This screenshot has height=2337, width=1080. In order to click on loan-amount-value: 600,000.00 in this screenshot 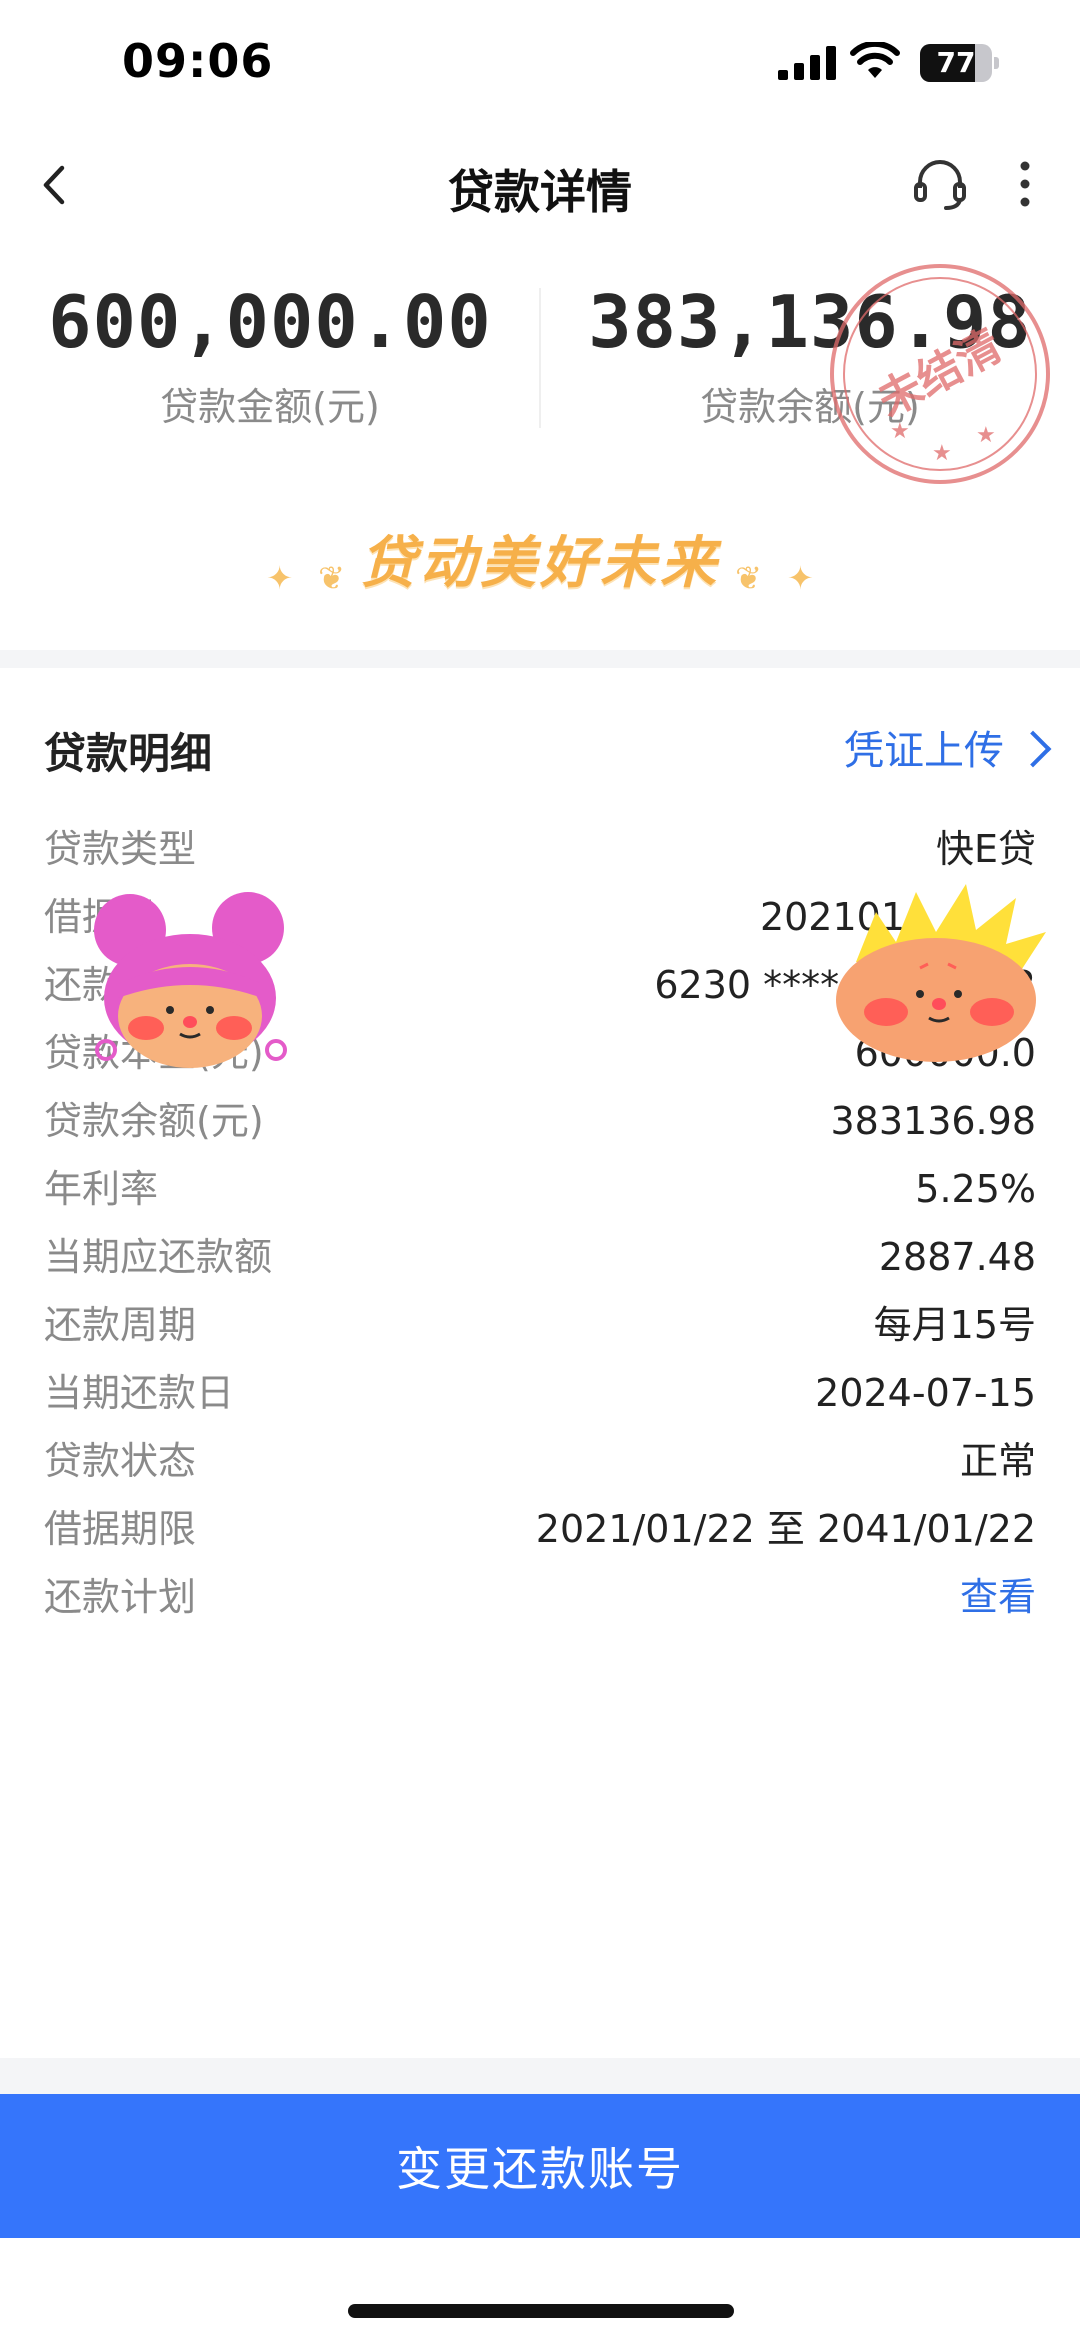, I will do `click(270, 322)`.